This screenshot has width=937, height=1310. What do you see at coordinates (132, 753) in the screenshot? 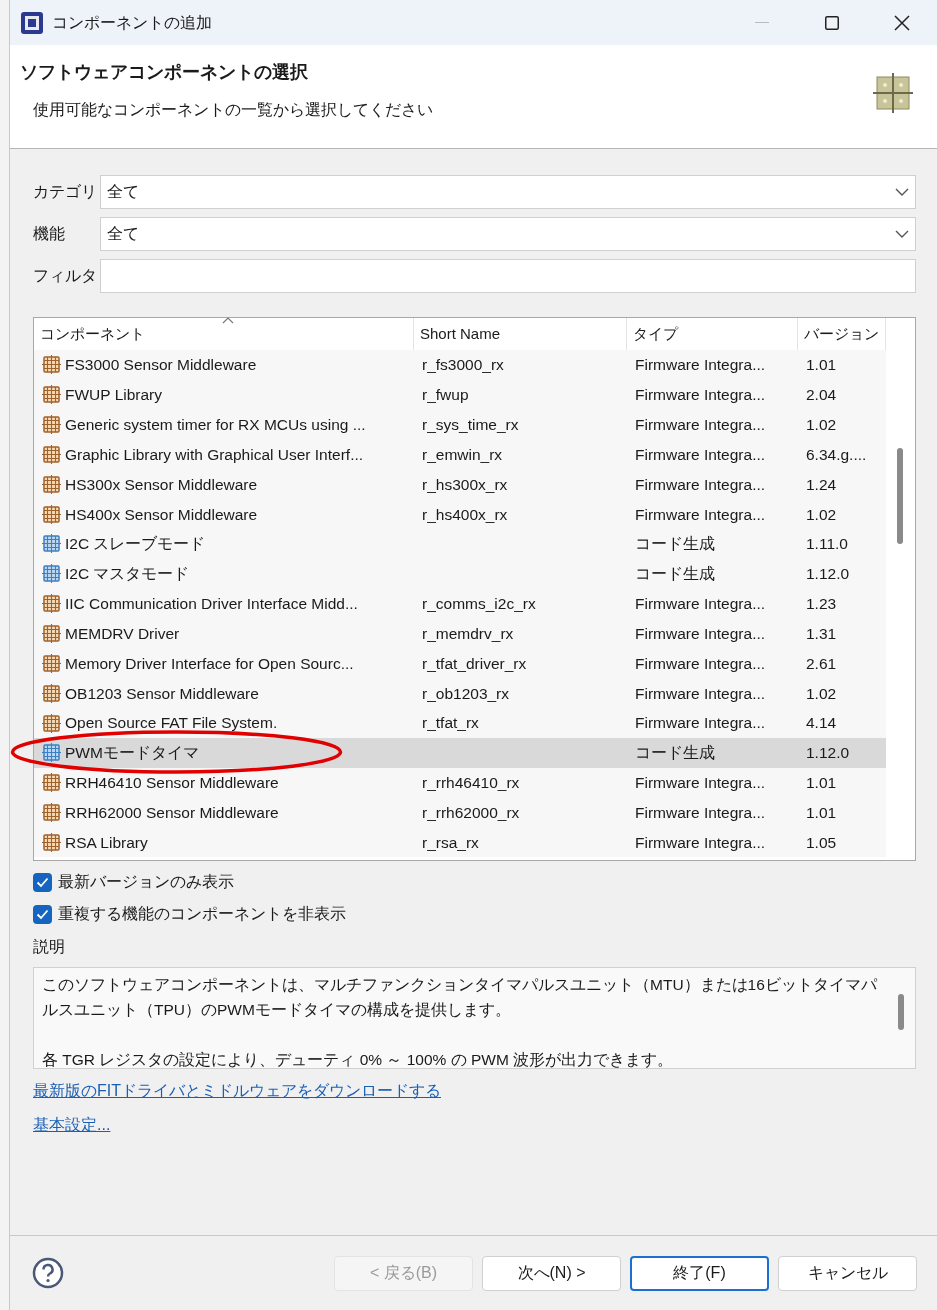
I see `component-name: PWMモードタイマ` at bounding box center [132, 753].